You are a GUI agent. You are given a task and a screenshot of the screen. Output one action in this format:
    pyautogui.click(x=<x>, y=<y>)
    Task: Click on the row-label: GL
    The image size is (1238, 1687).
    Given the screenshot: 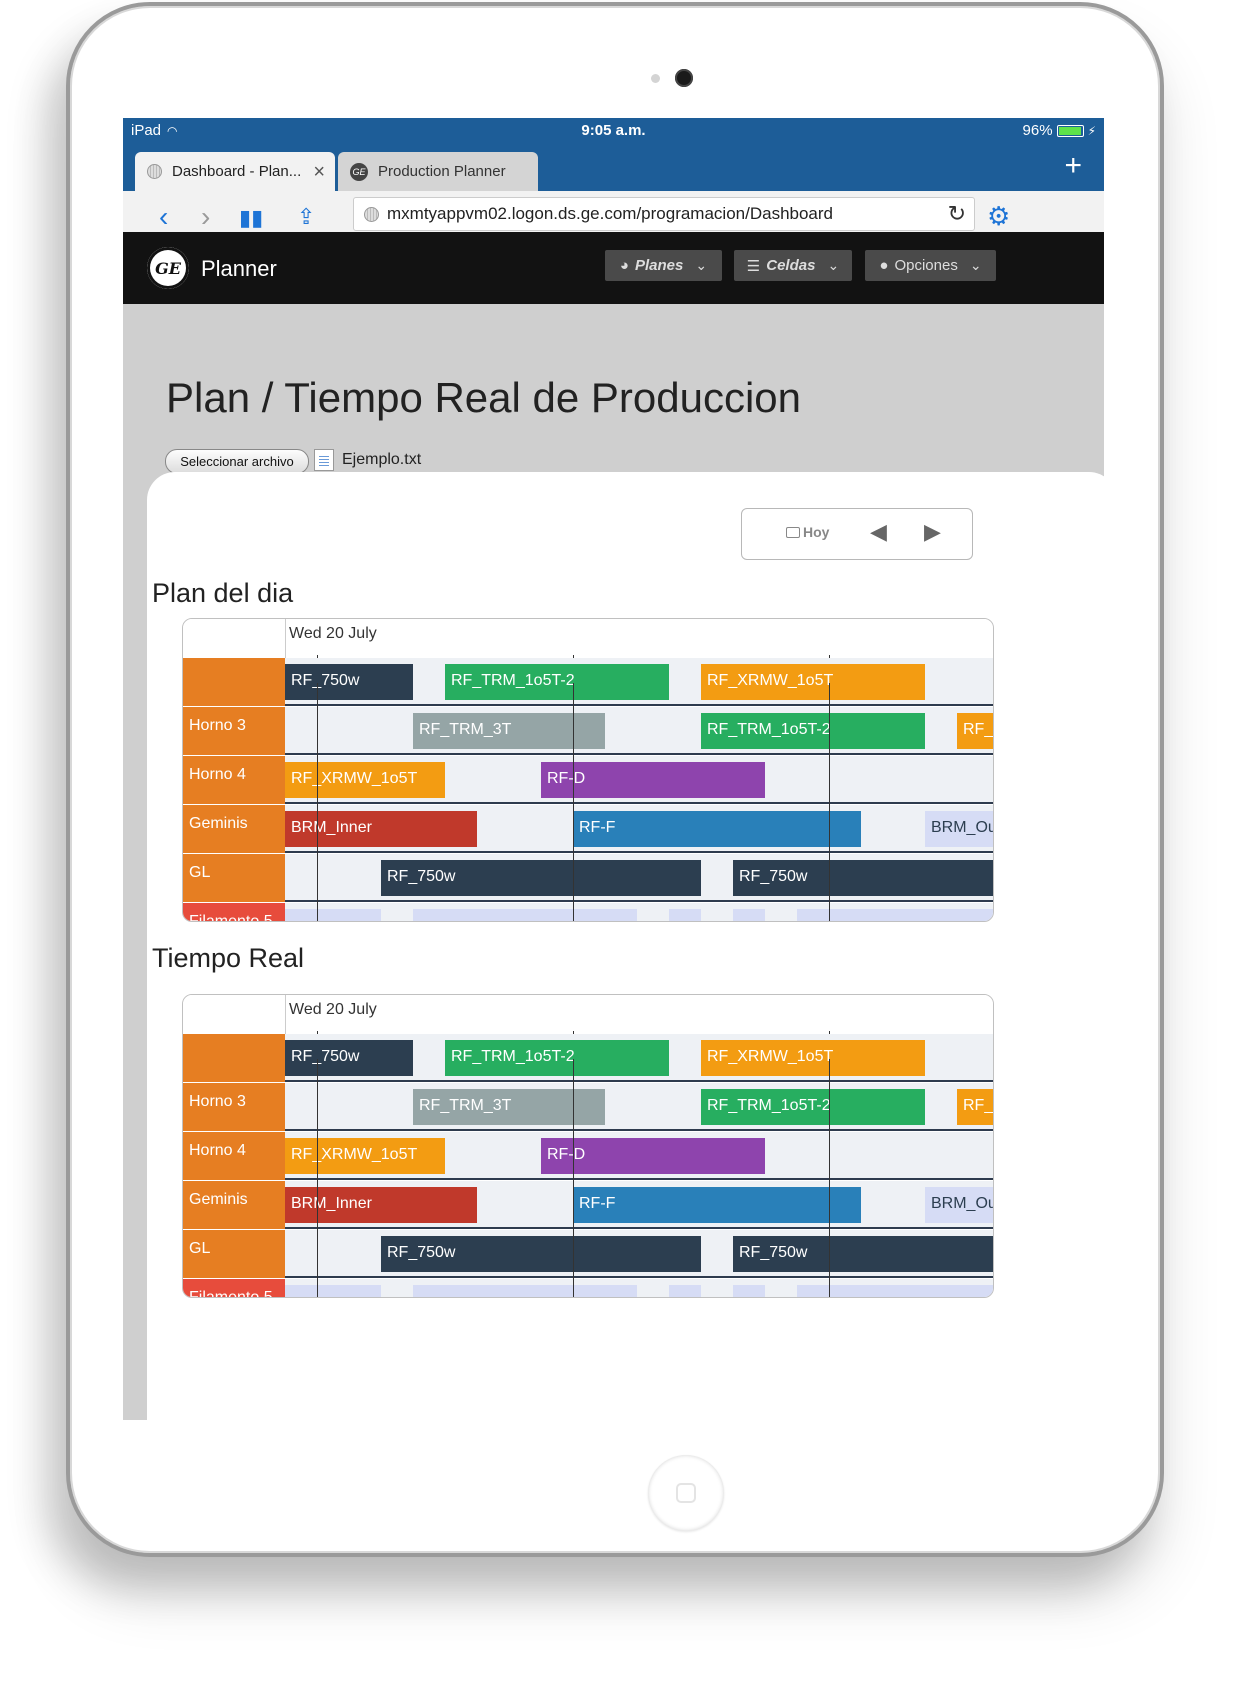 What is the action you would take?
    pyautogui.click(x=234, y=878)
    